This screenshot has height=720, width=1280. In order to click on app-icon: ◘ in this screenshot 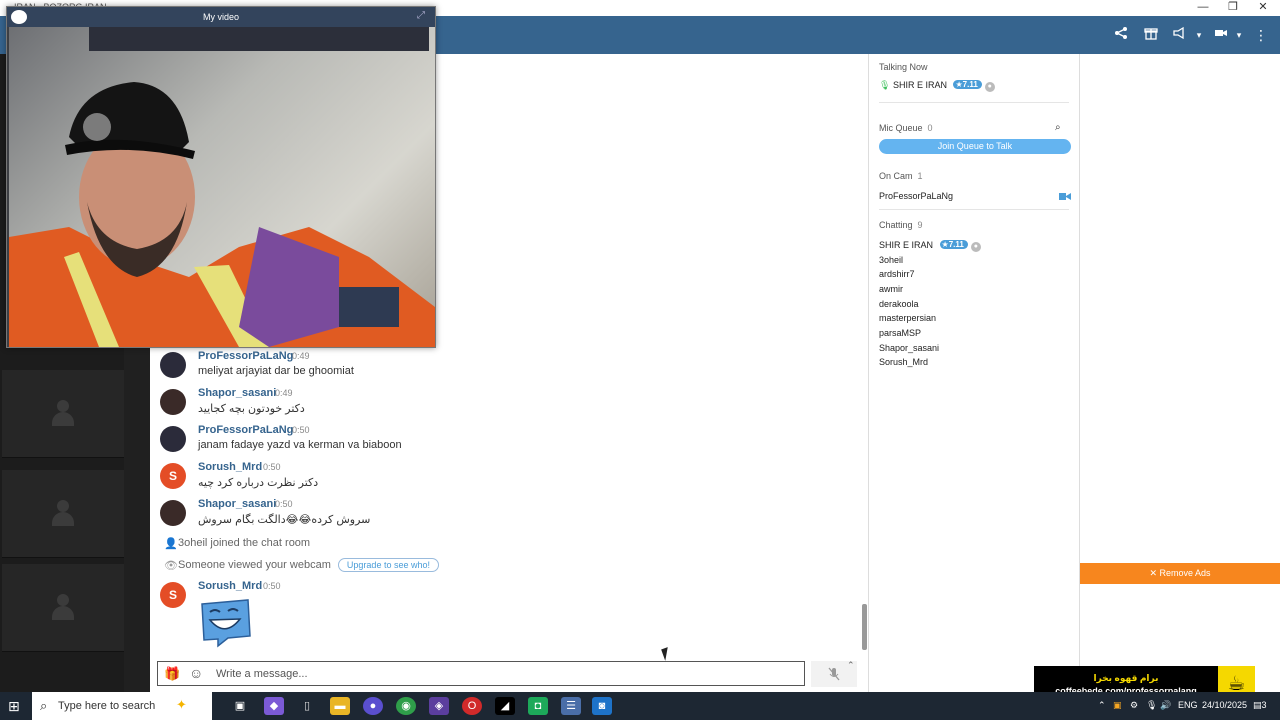, I will do `click(538, 706)`.